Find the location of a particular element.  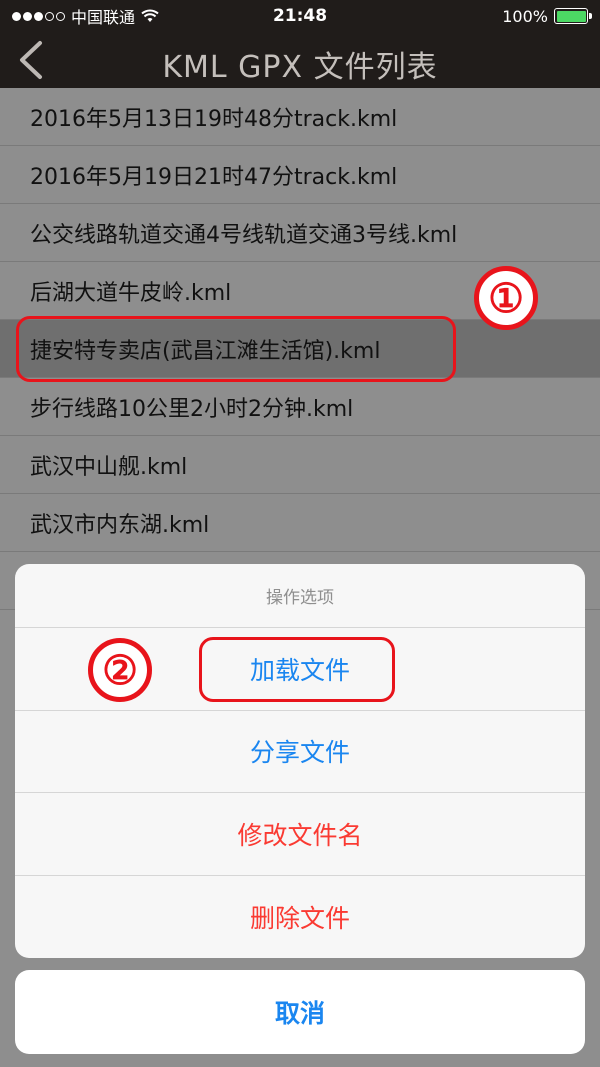

file-item: 公交线路轨道交通4号线轨道交通3号线.kml is located at coordinates (300, 233).